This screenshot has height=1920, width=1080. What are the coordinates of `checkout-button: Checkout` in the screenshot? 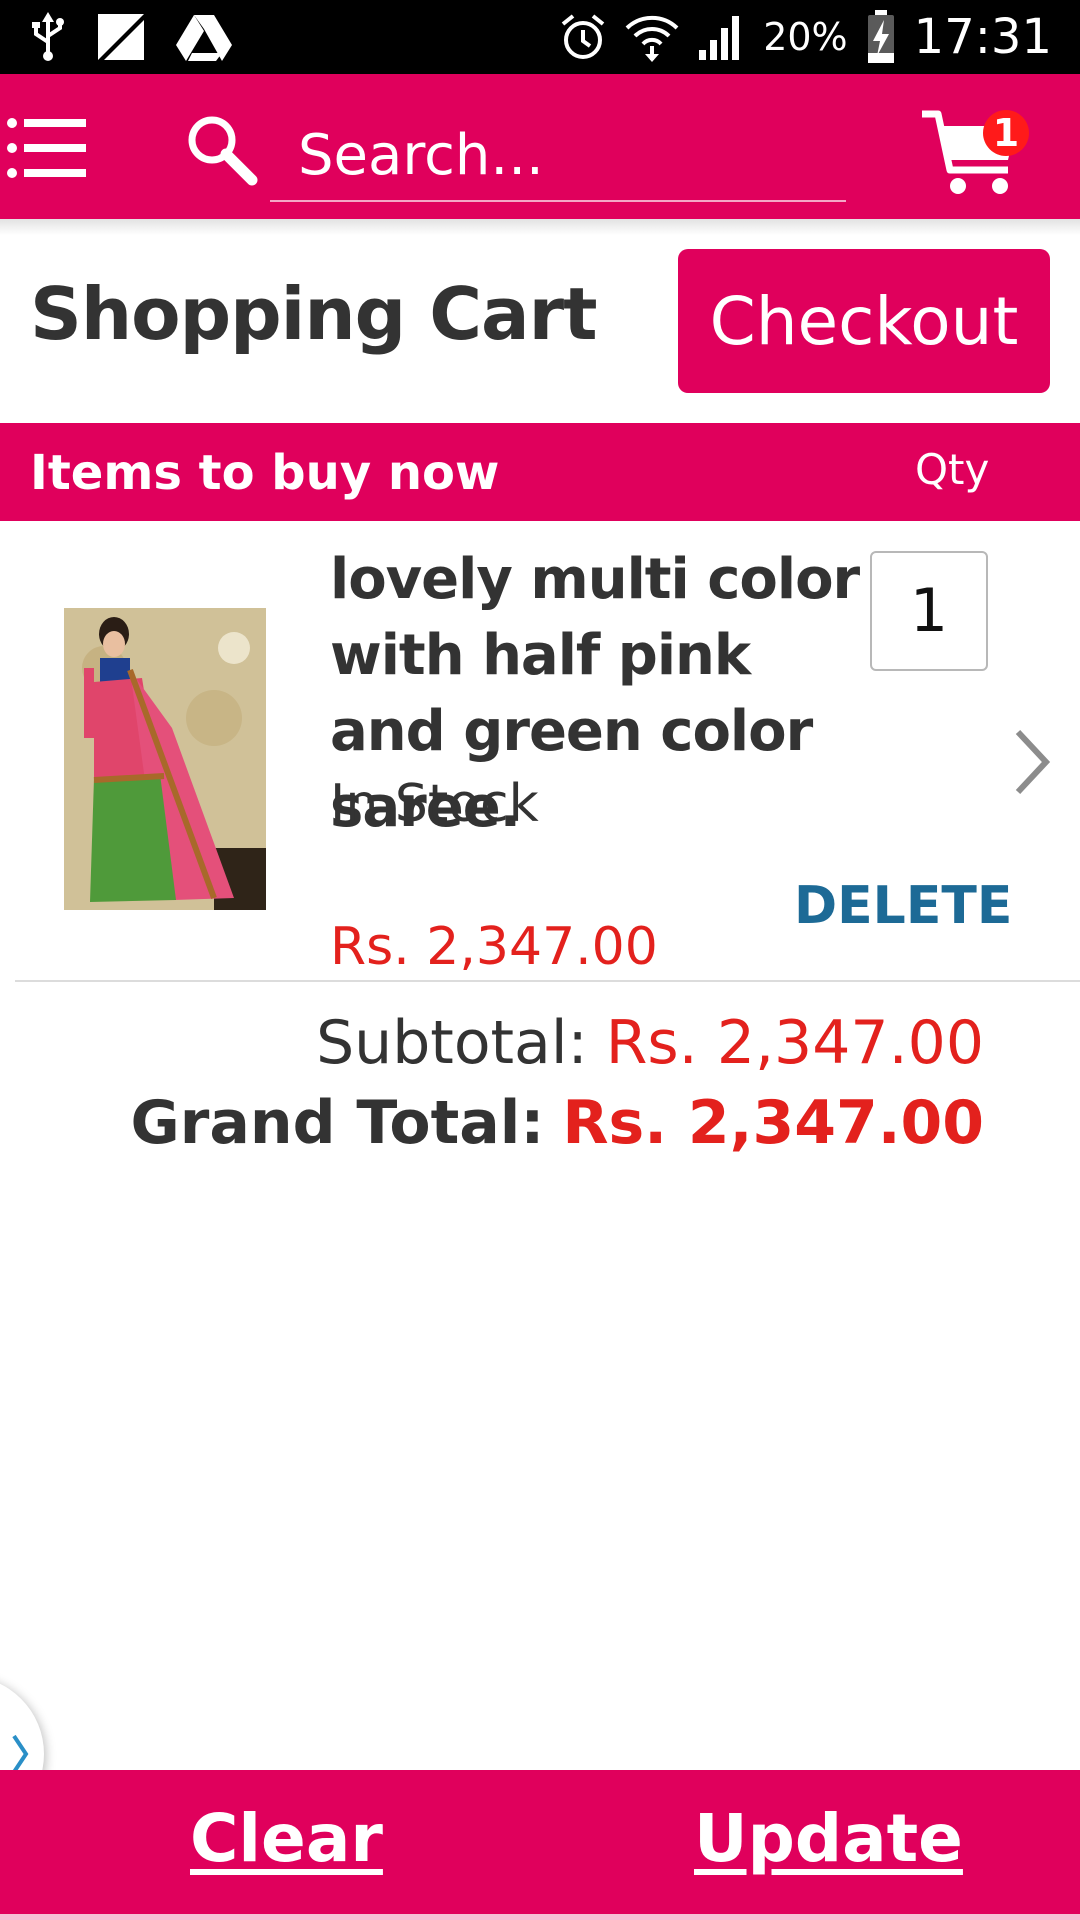 It's located at (864, 321).